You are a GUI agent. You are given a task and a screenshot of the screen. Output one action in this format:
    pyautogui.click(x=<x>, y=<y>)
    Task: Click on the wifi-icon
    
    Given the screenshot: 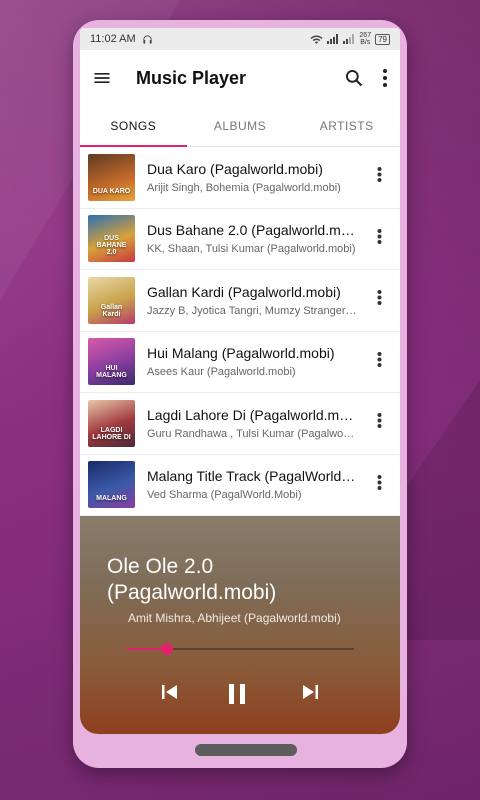 What is the action you would take?
    pyautogui.click(x=316, y=39)
    